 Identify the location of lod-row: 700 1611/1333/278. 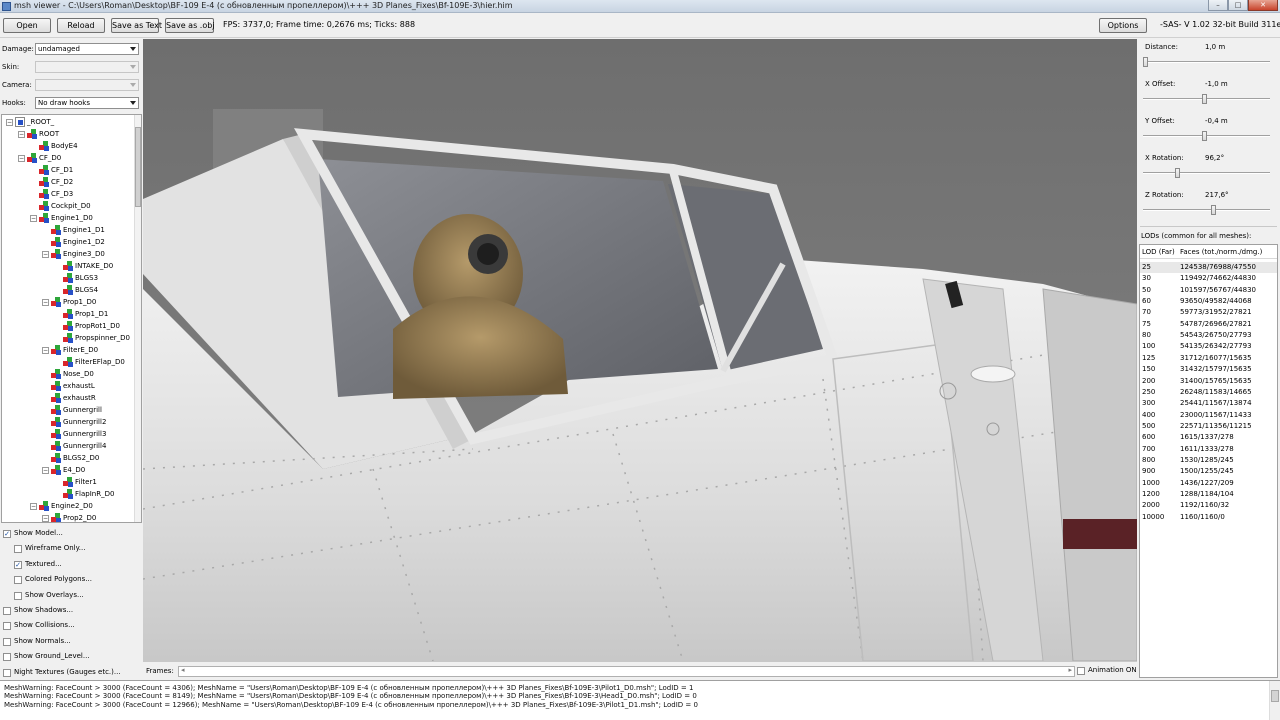
(1208, 449).